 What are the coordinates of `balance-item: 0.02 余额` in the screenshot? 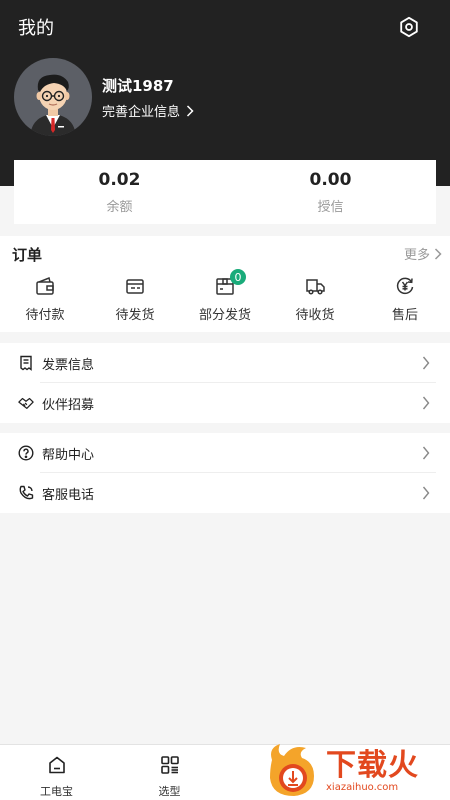 It's located at (119, 192).